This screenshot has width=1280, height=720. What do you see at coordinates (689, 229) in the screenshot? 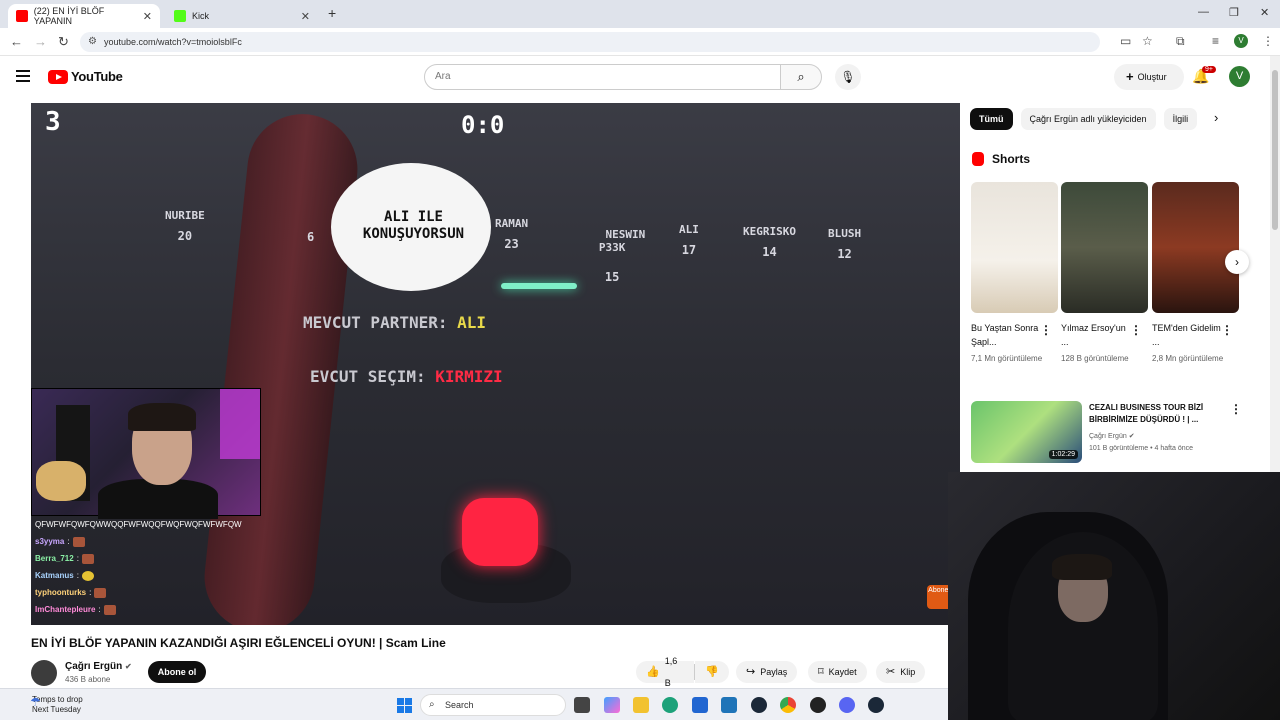
I see `player-name: ALI` at bounding box center [689, 229].